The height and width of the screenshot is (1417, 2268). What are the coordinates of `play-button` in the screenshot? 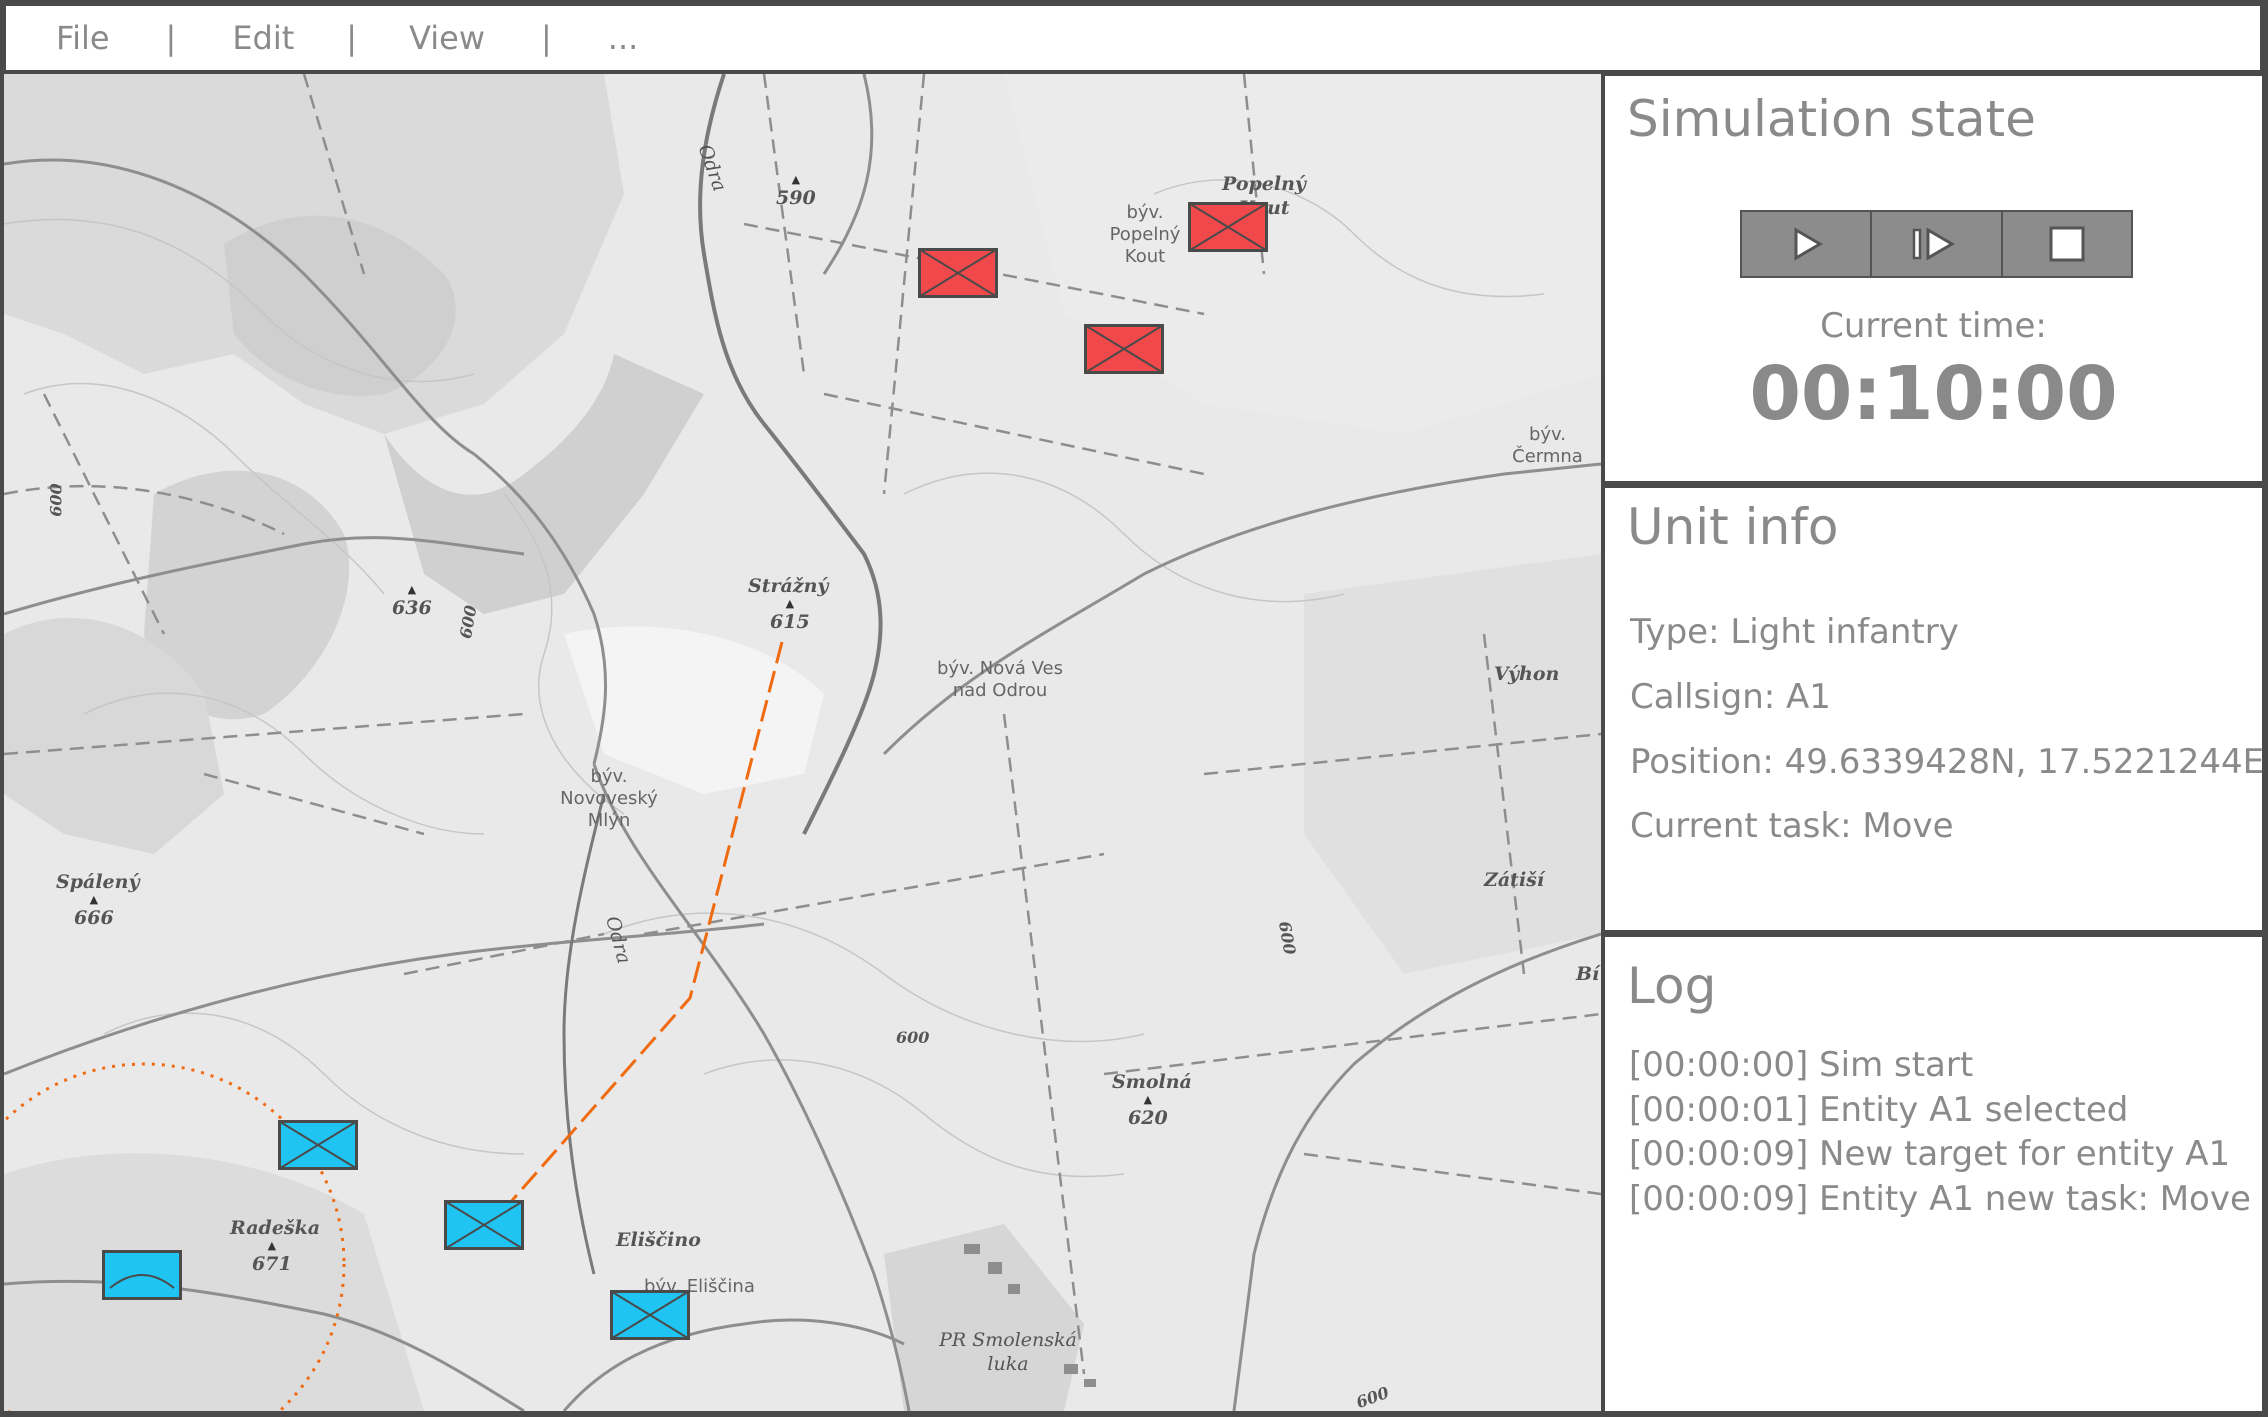 It's located at (1807, 244).